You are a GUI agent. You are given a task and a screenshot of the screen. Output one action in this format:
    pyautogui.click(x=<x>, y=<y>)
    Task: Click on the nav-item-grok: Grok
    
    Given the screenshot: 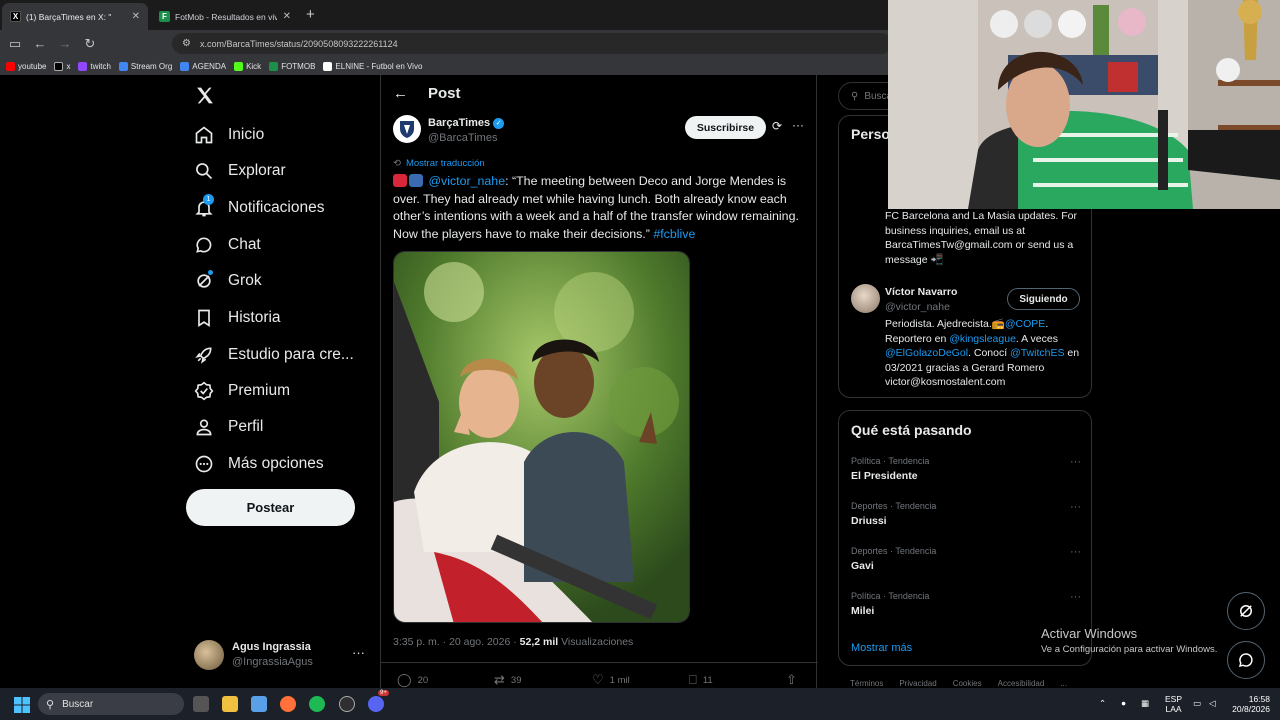 What is the action you would take?
    pyautogui.click(x=228, y=281)
    